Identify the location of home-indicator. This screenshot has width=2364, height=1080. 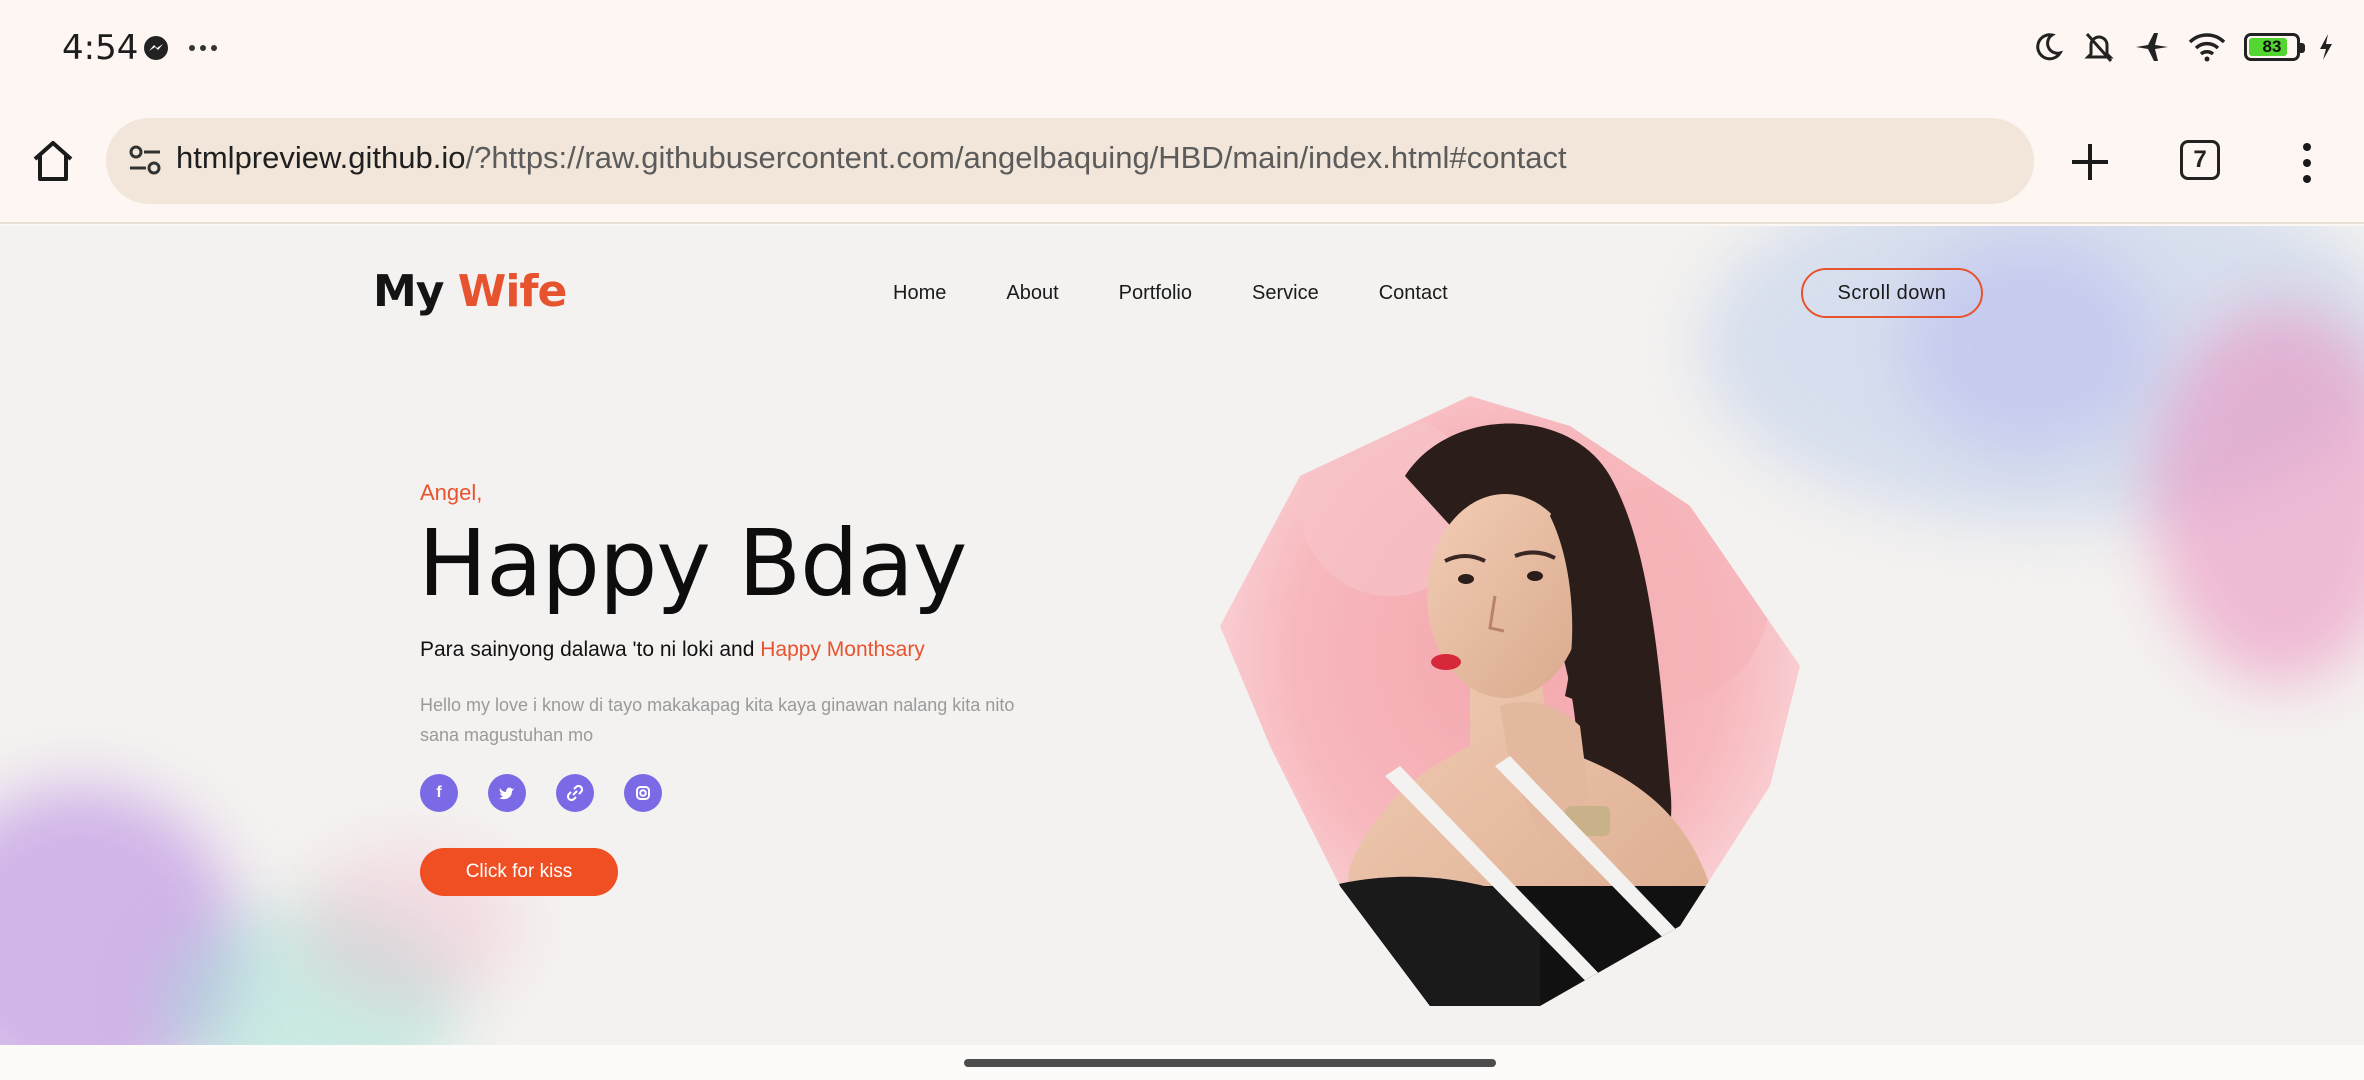
(1230, 1063).